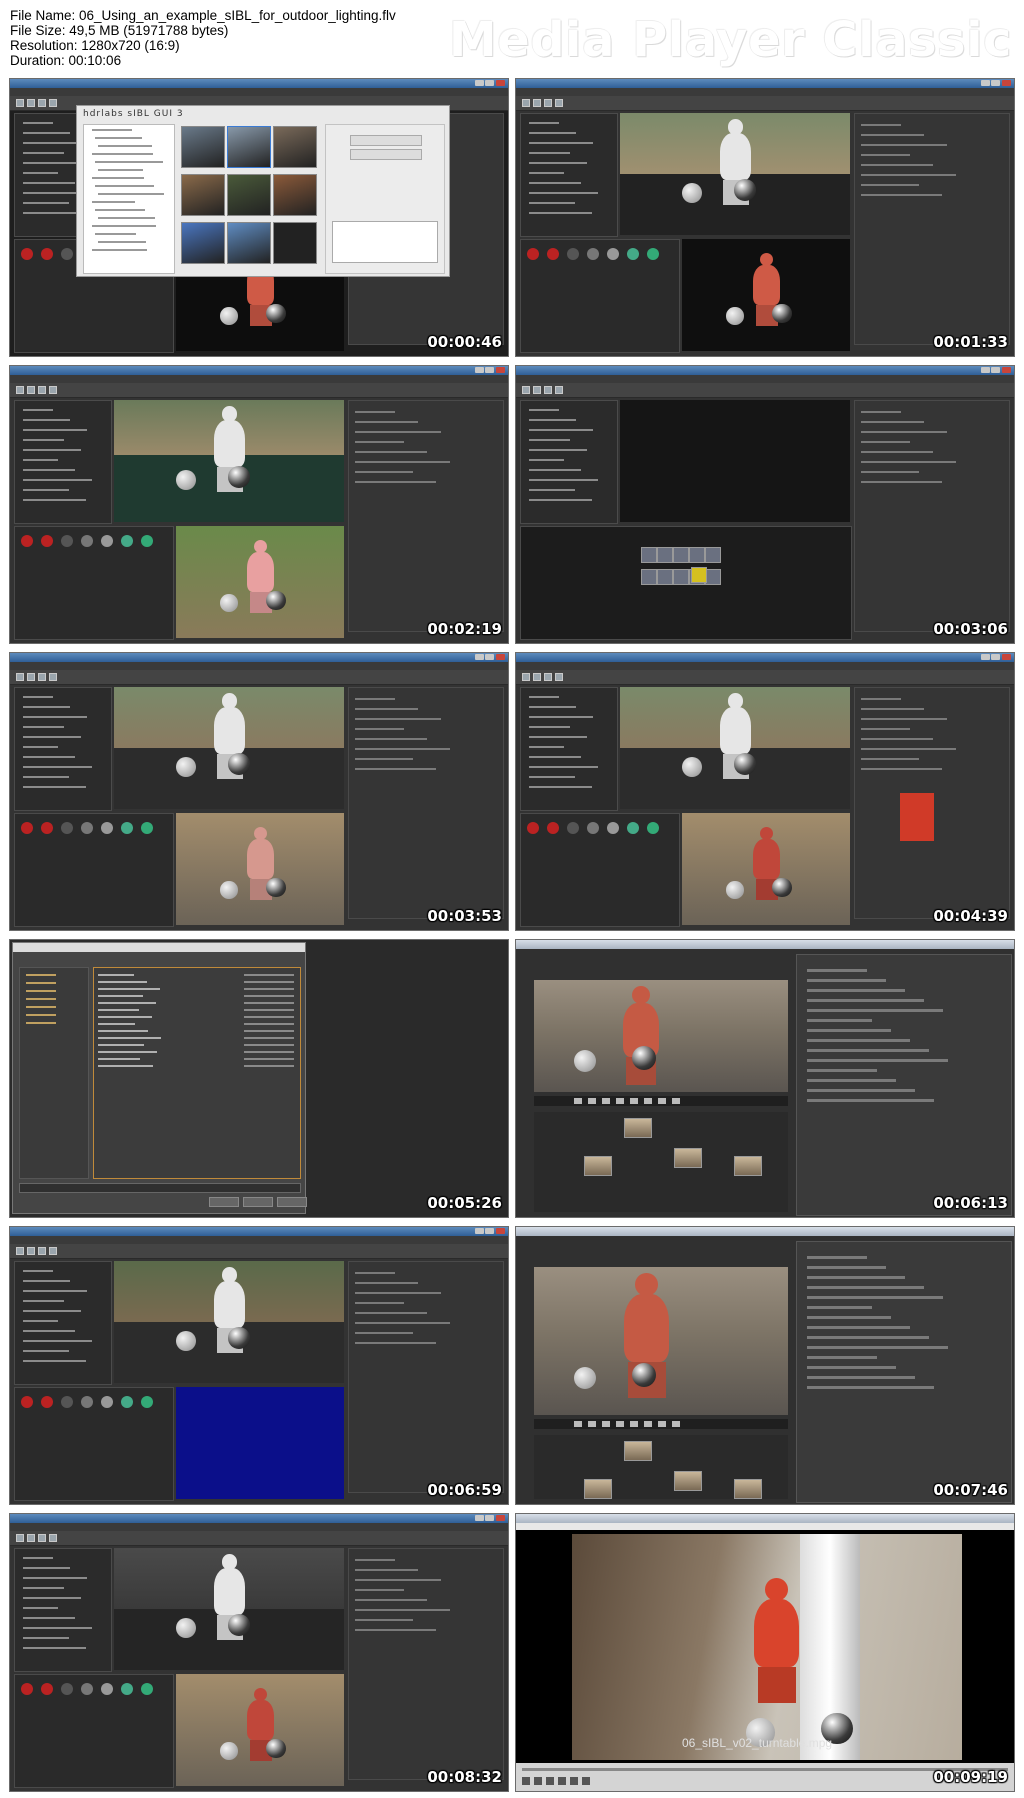 The image size is (1024, 1798). Describe the element at coordinates (259, 504) in the screenshot. I see `video-thumbnail: 00:02:19` at that location.